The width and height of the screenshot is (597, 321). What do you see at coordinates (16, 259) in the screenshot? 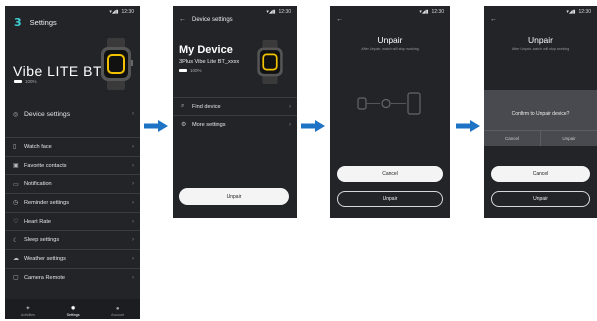
I see `weather-icon: ☁` at bounding box center [16, 259].